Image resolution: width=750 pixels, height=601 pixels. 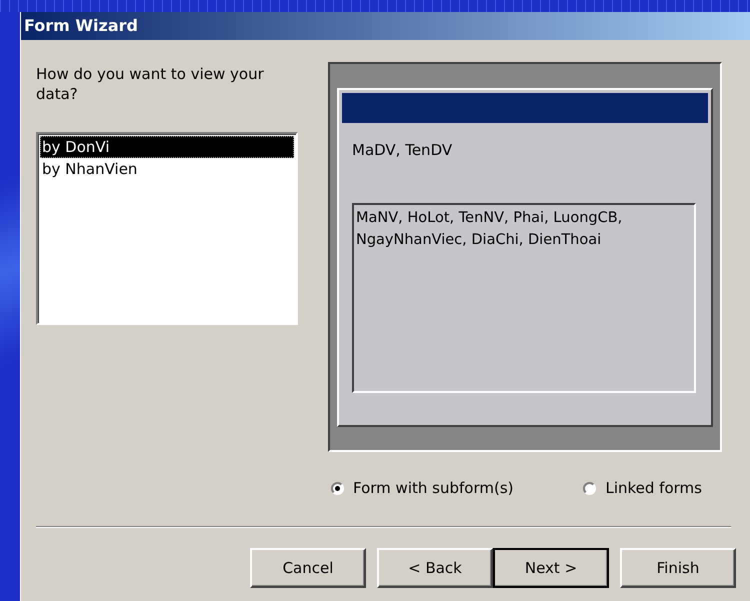 What do you see at coordinates (435, 568) in the screenshot?
I see `back-button: < Back` at bounding box center [435, 568].